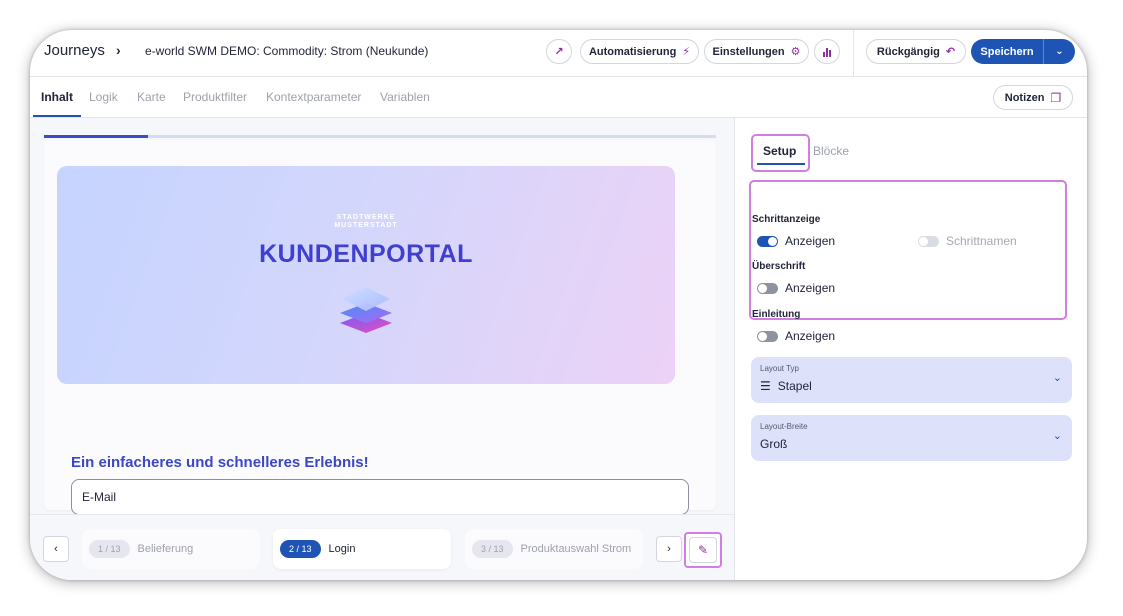 The height and width of the screenshot is (616, 1123). I want to click on chevron-right-icon: ›, so click(669, 549).